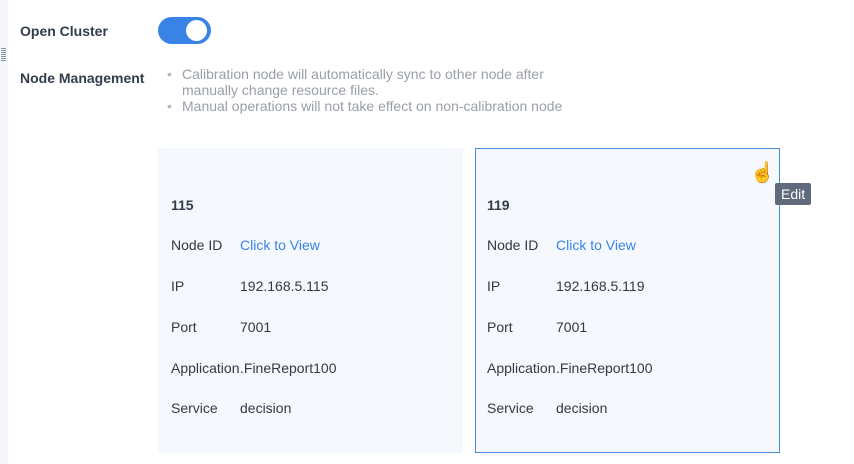  I want to click on node-title: 115, so click(182, 205).